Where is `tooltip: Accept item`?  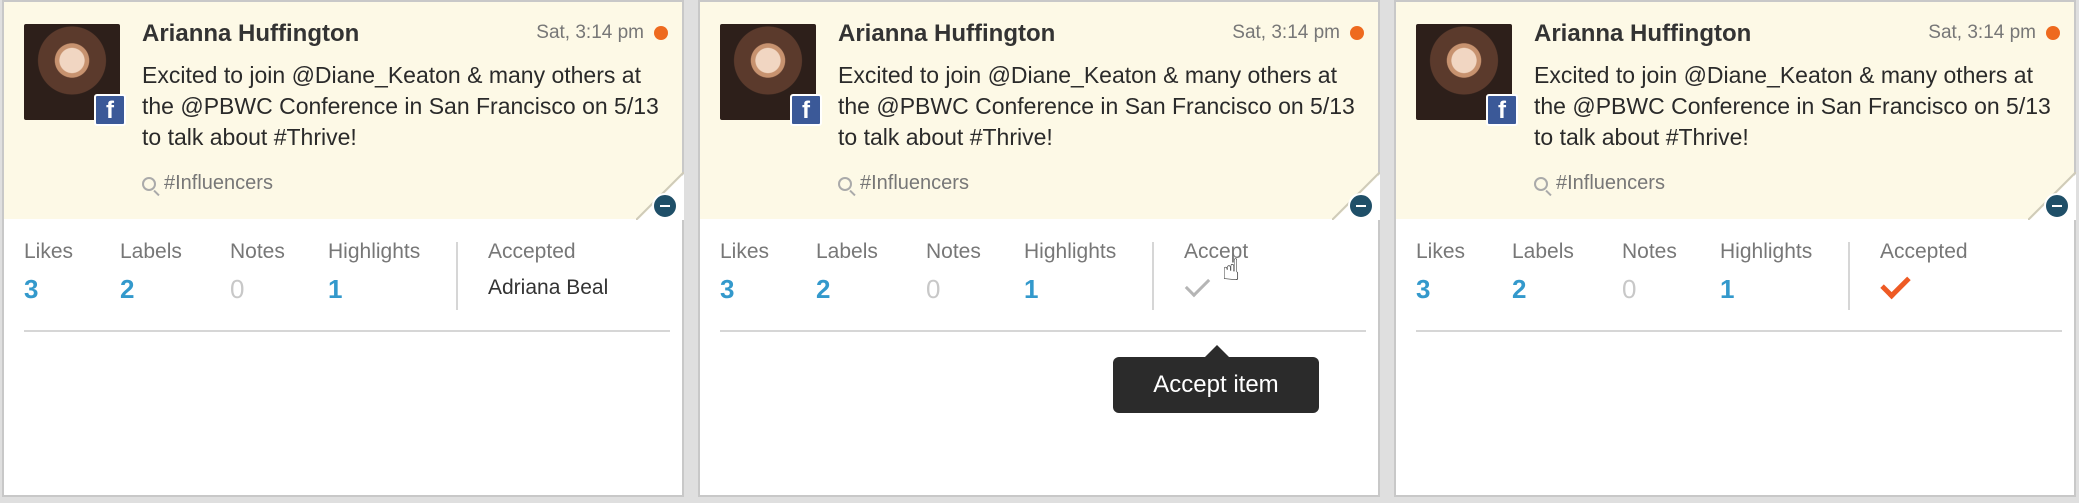 tooltip: Accept item is located at coordinates (1216, 379).